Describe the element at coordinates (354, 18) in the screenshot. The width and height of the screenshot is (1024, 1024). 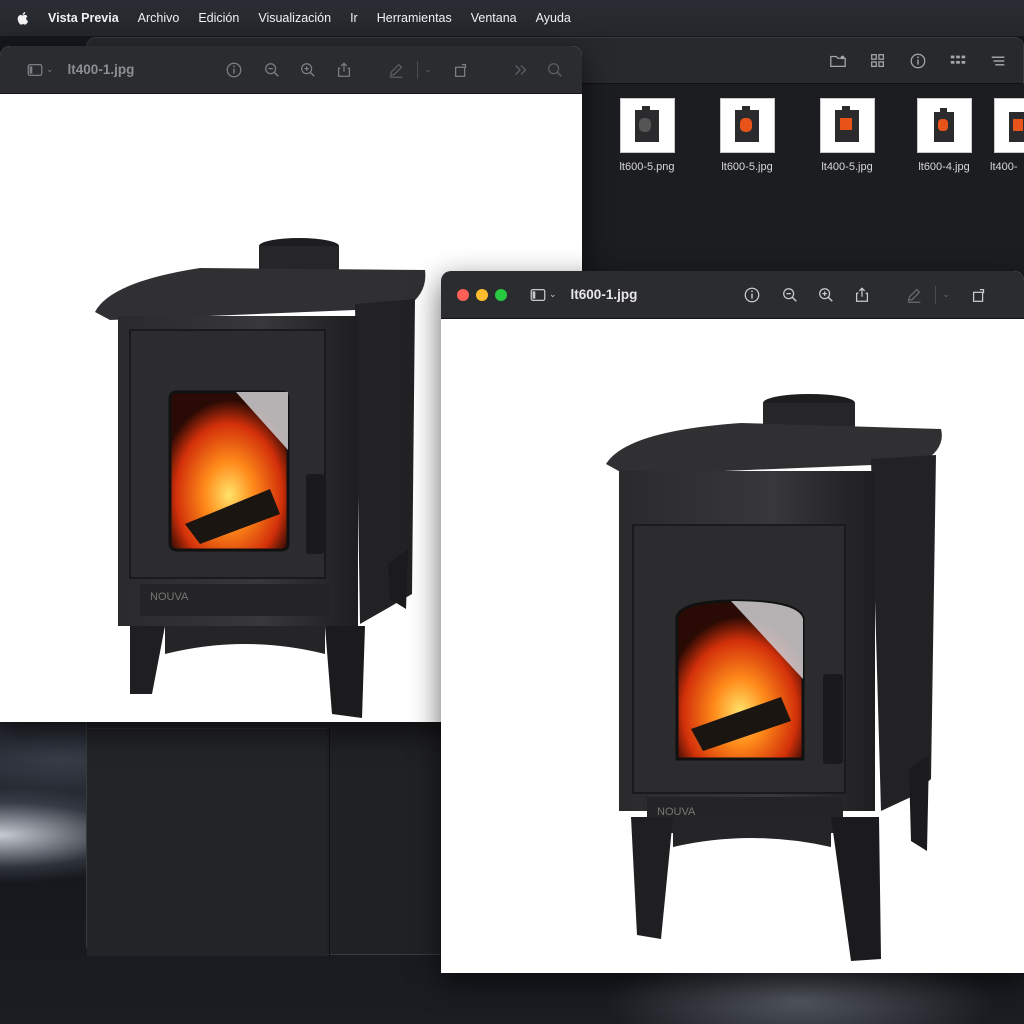
I see `menu-ir: Ir` at that location.